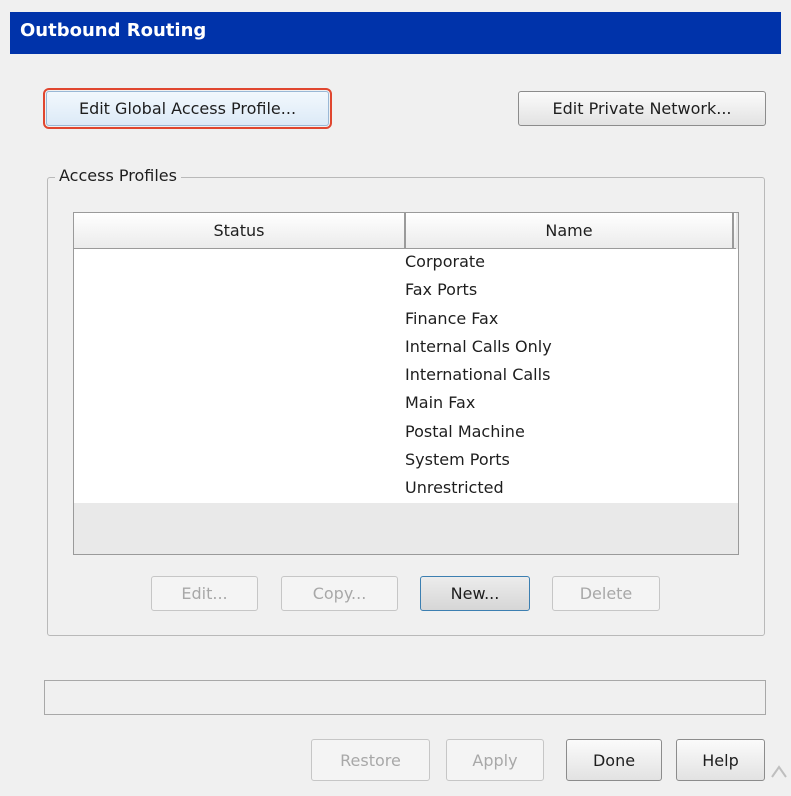  What do you see at coordinates (570, 230) in the screenshot?
I see `column-header-name: Name` at bounding box center [570, 230].